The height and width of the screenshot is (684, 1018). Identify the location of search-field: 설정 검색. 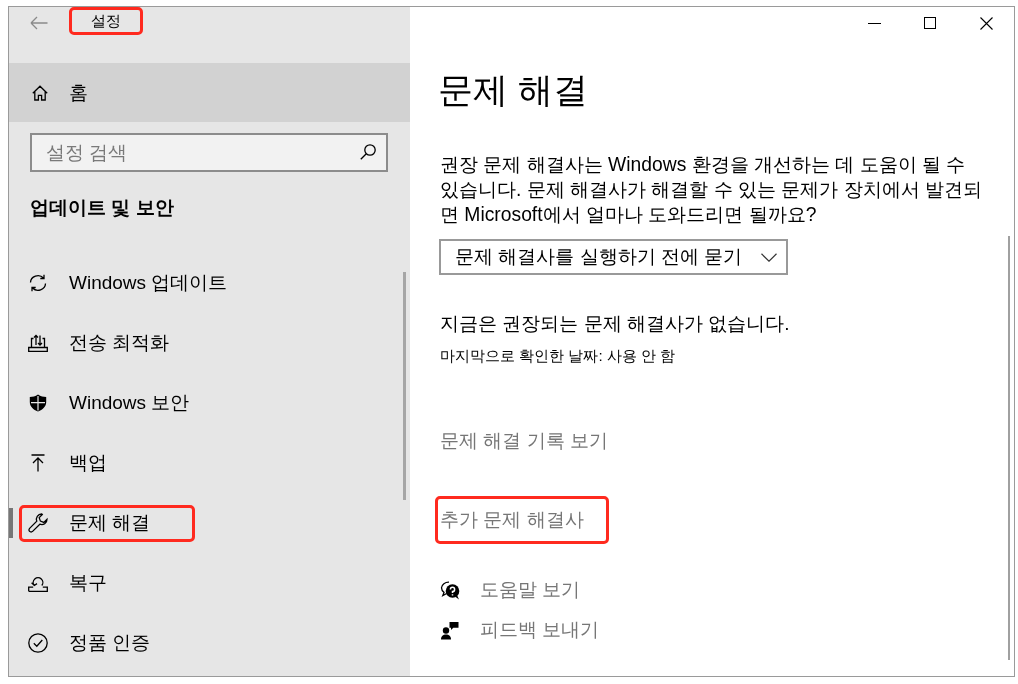
(209, 152).